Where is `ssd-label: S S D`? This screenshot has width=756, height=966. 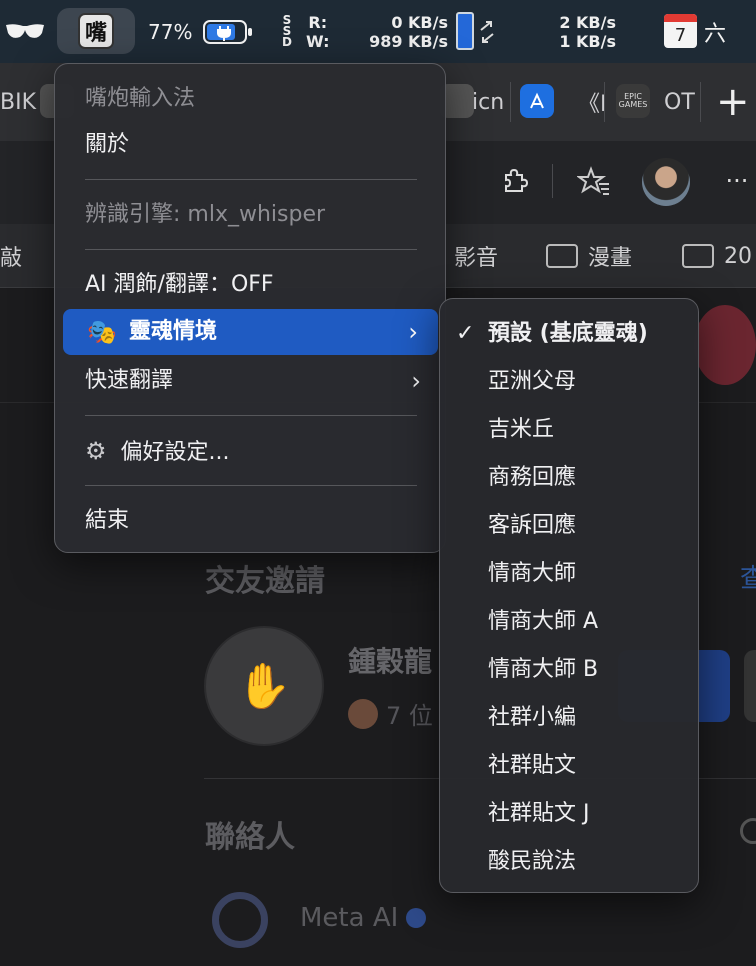 ssd-label: S S D is located at coordinates (287, 31).